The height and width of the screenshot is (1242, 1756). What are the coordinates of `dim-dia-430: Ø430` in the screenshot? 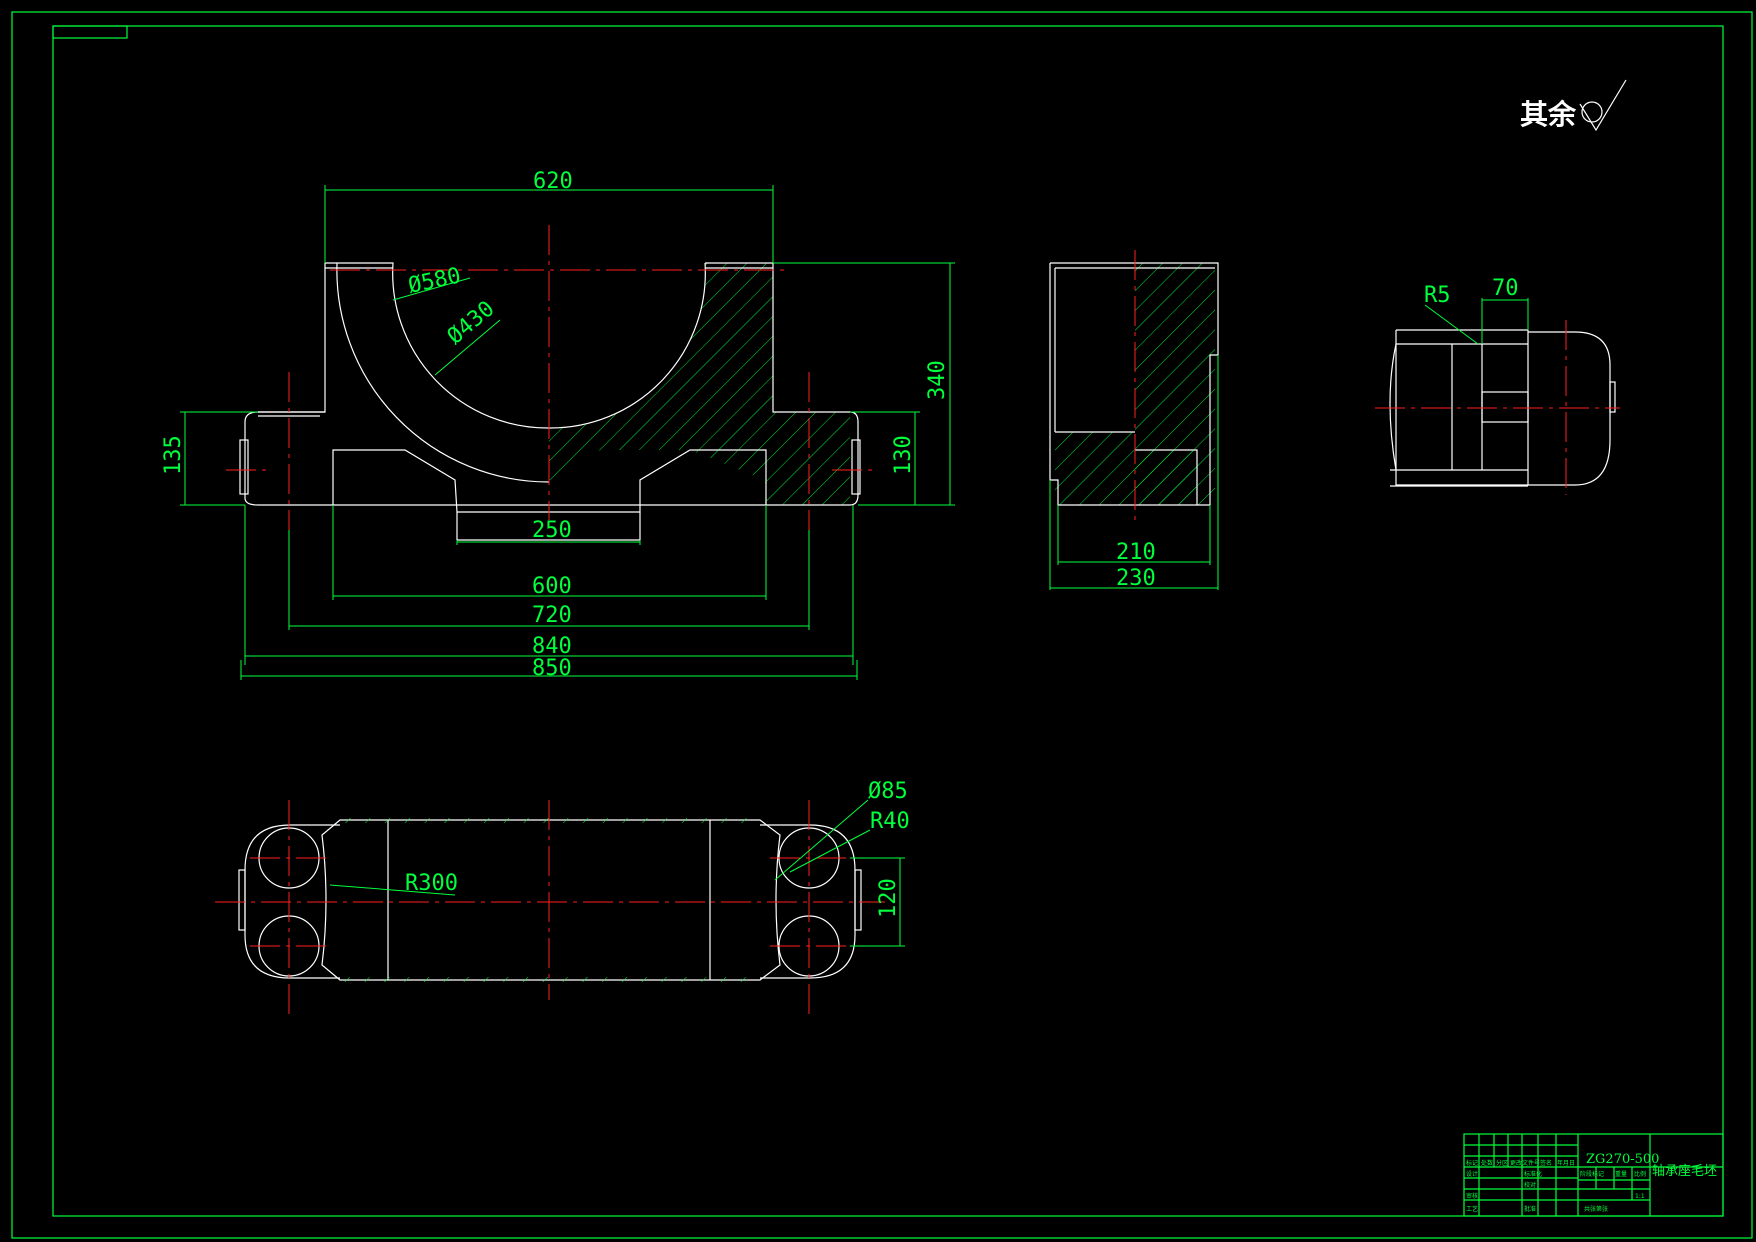 It's located at (471, 322).